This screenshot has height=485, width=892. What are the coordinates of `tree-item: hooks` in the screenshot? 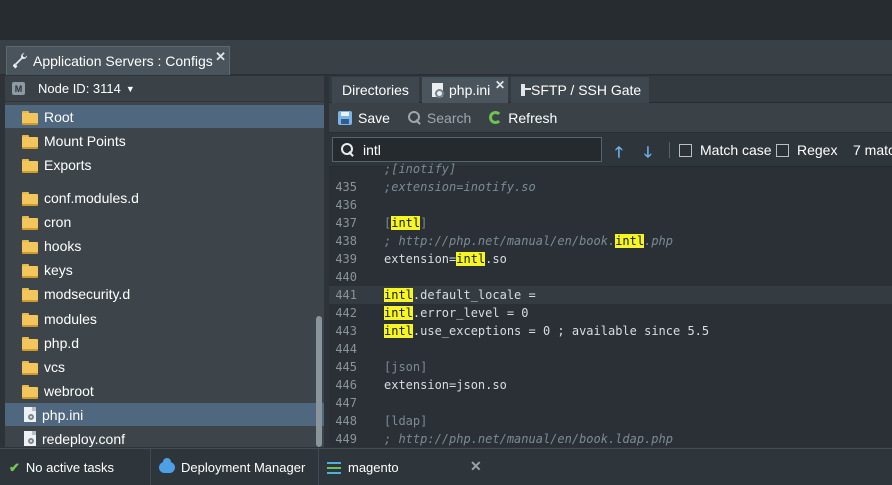 It's located at (164, 245).